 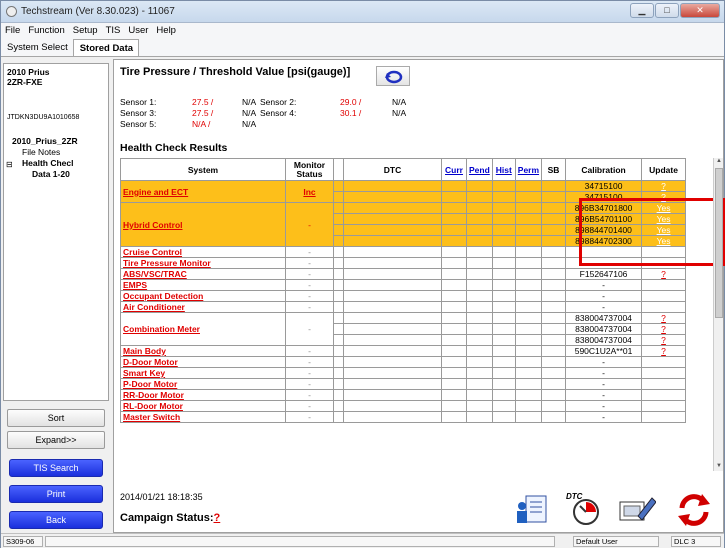 I want to click on system-name-link: Main Body, so click(x=203, y=351).